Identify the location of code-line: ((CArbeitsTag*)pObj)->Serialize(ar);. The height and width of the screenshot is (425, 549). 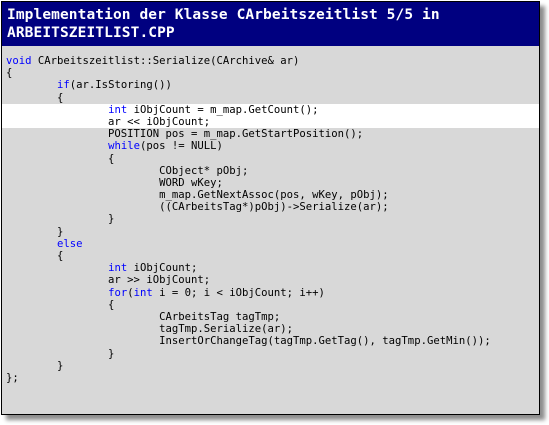
(270, 207).